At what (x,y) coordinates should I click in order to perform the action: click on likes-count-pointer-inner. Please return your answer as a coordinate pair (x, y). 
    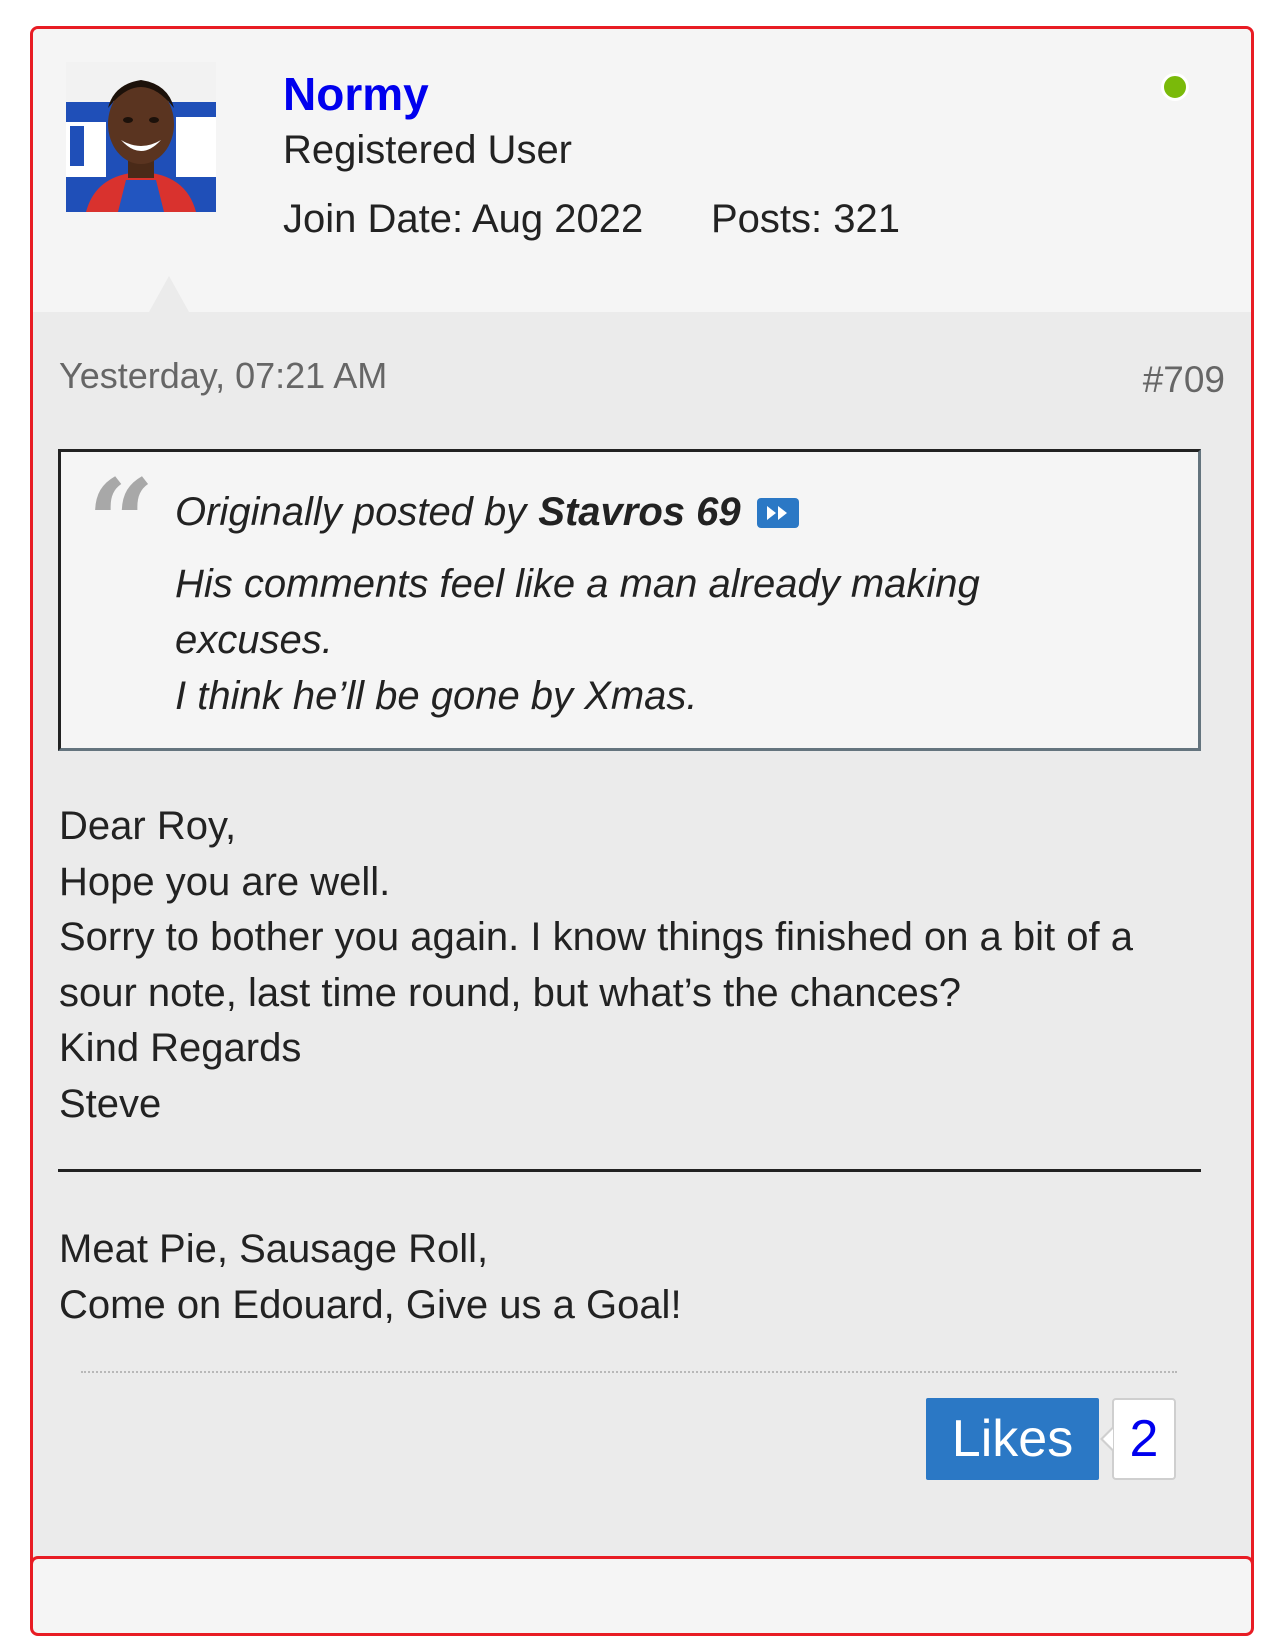
    Looking at the image, I should click on (1108, 1439).